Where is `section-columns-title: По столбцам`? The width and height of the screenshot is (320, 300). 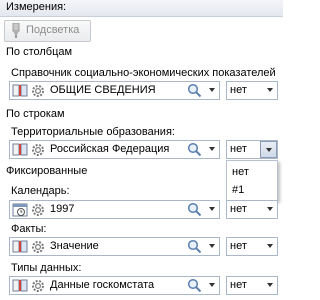
section-columns-title: По столбцам is located at coordinates (39, 52).